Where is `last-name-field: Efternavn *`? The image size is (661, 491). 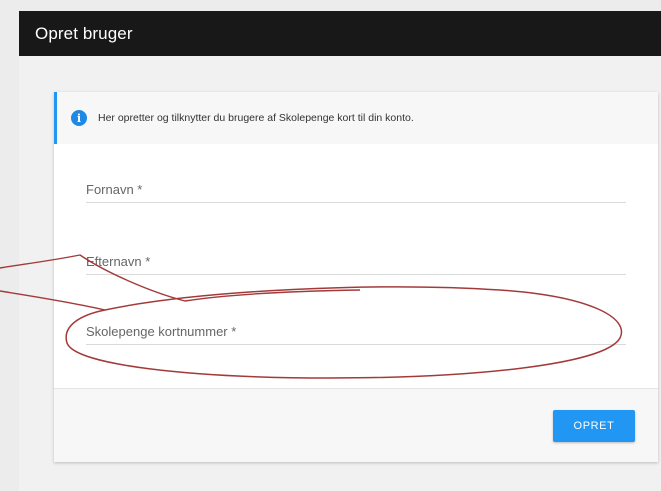
last-name-field: Efternavn * is located at coordinates (356, 262).